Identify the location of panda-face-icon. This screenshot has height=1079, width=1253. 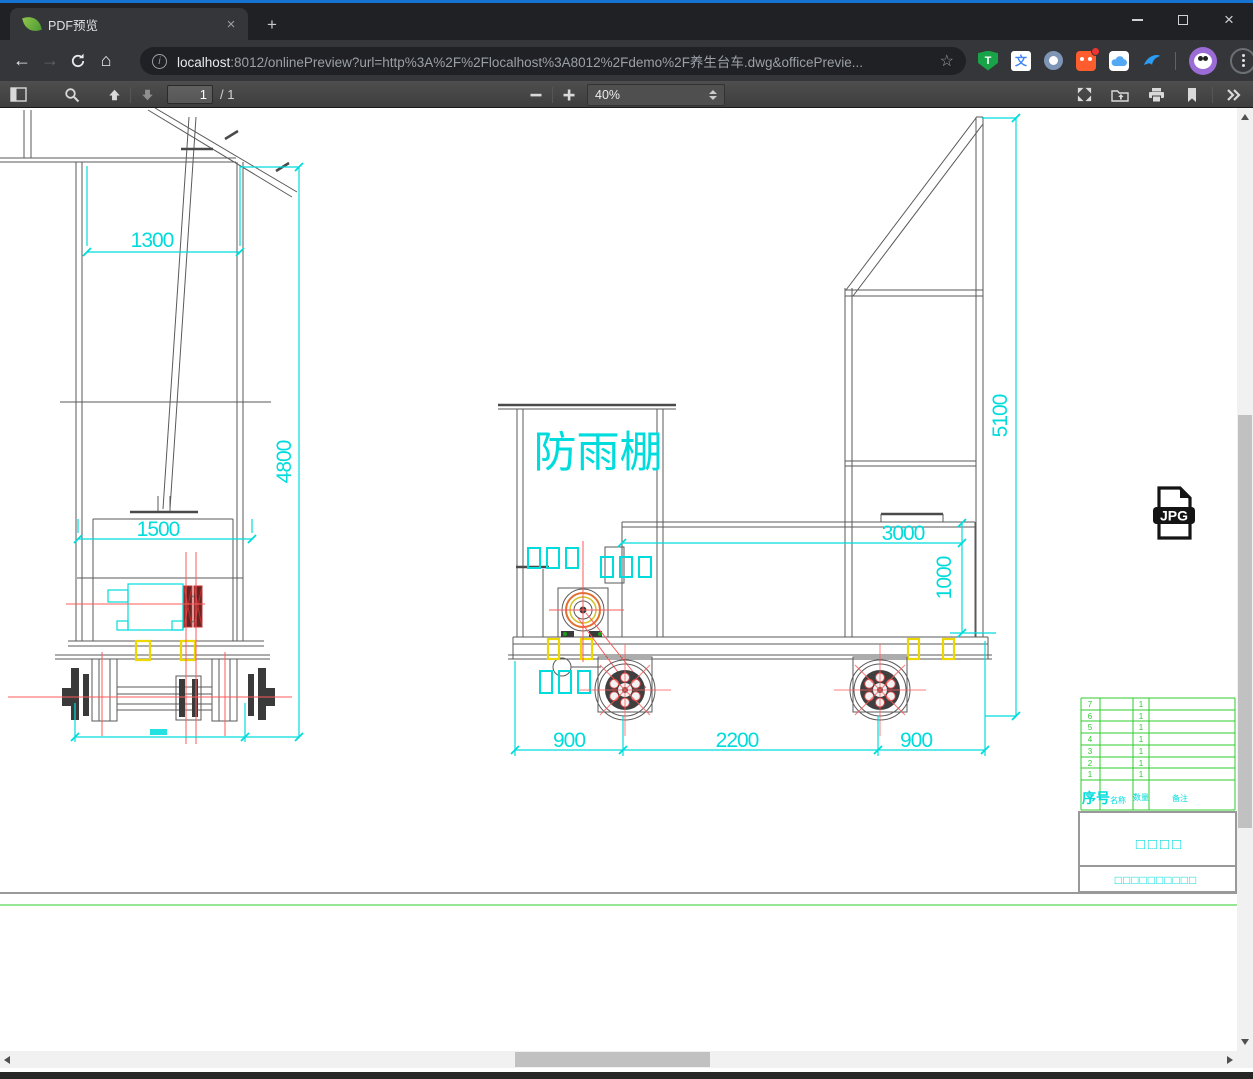
(1203, 60).